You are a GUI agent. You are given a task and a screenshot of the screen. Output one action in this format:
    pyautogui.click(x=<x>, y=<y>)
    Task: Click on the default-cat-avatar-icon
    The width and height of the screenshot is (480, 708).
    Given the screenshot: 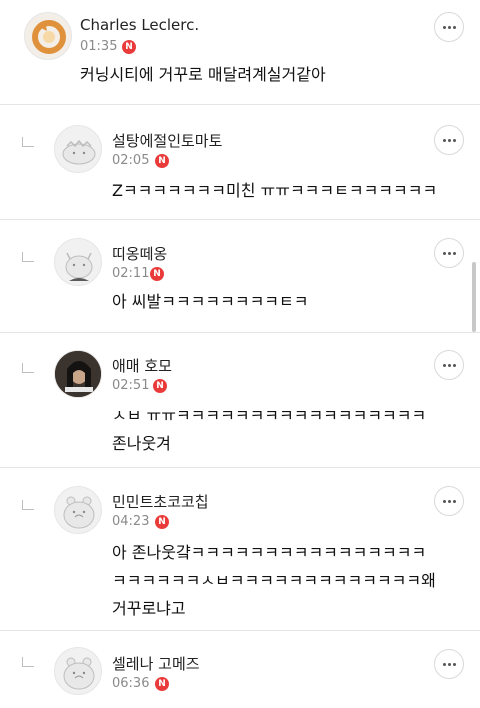 What is the action you would take?
    pyautogui.click(x=78, y=262)
    